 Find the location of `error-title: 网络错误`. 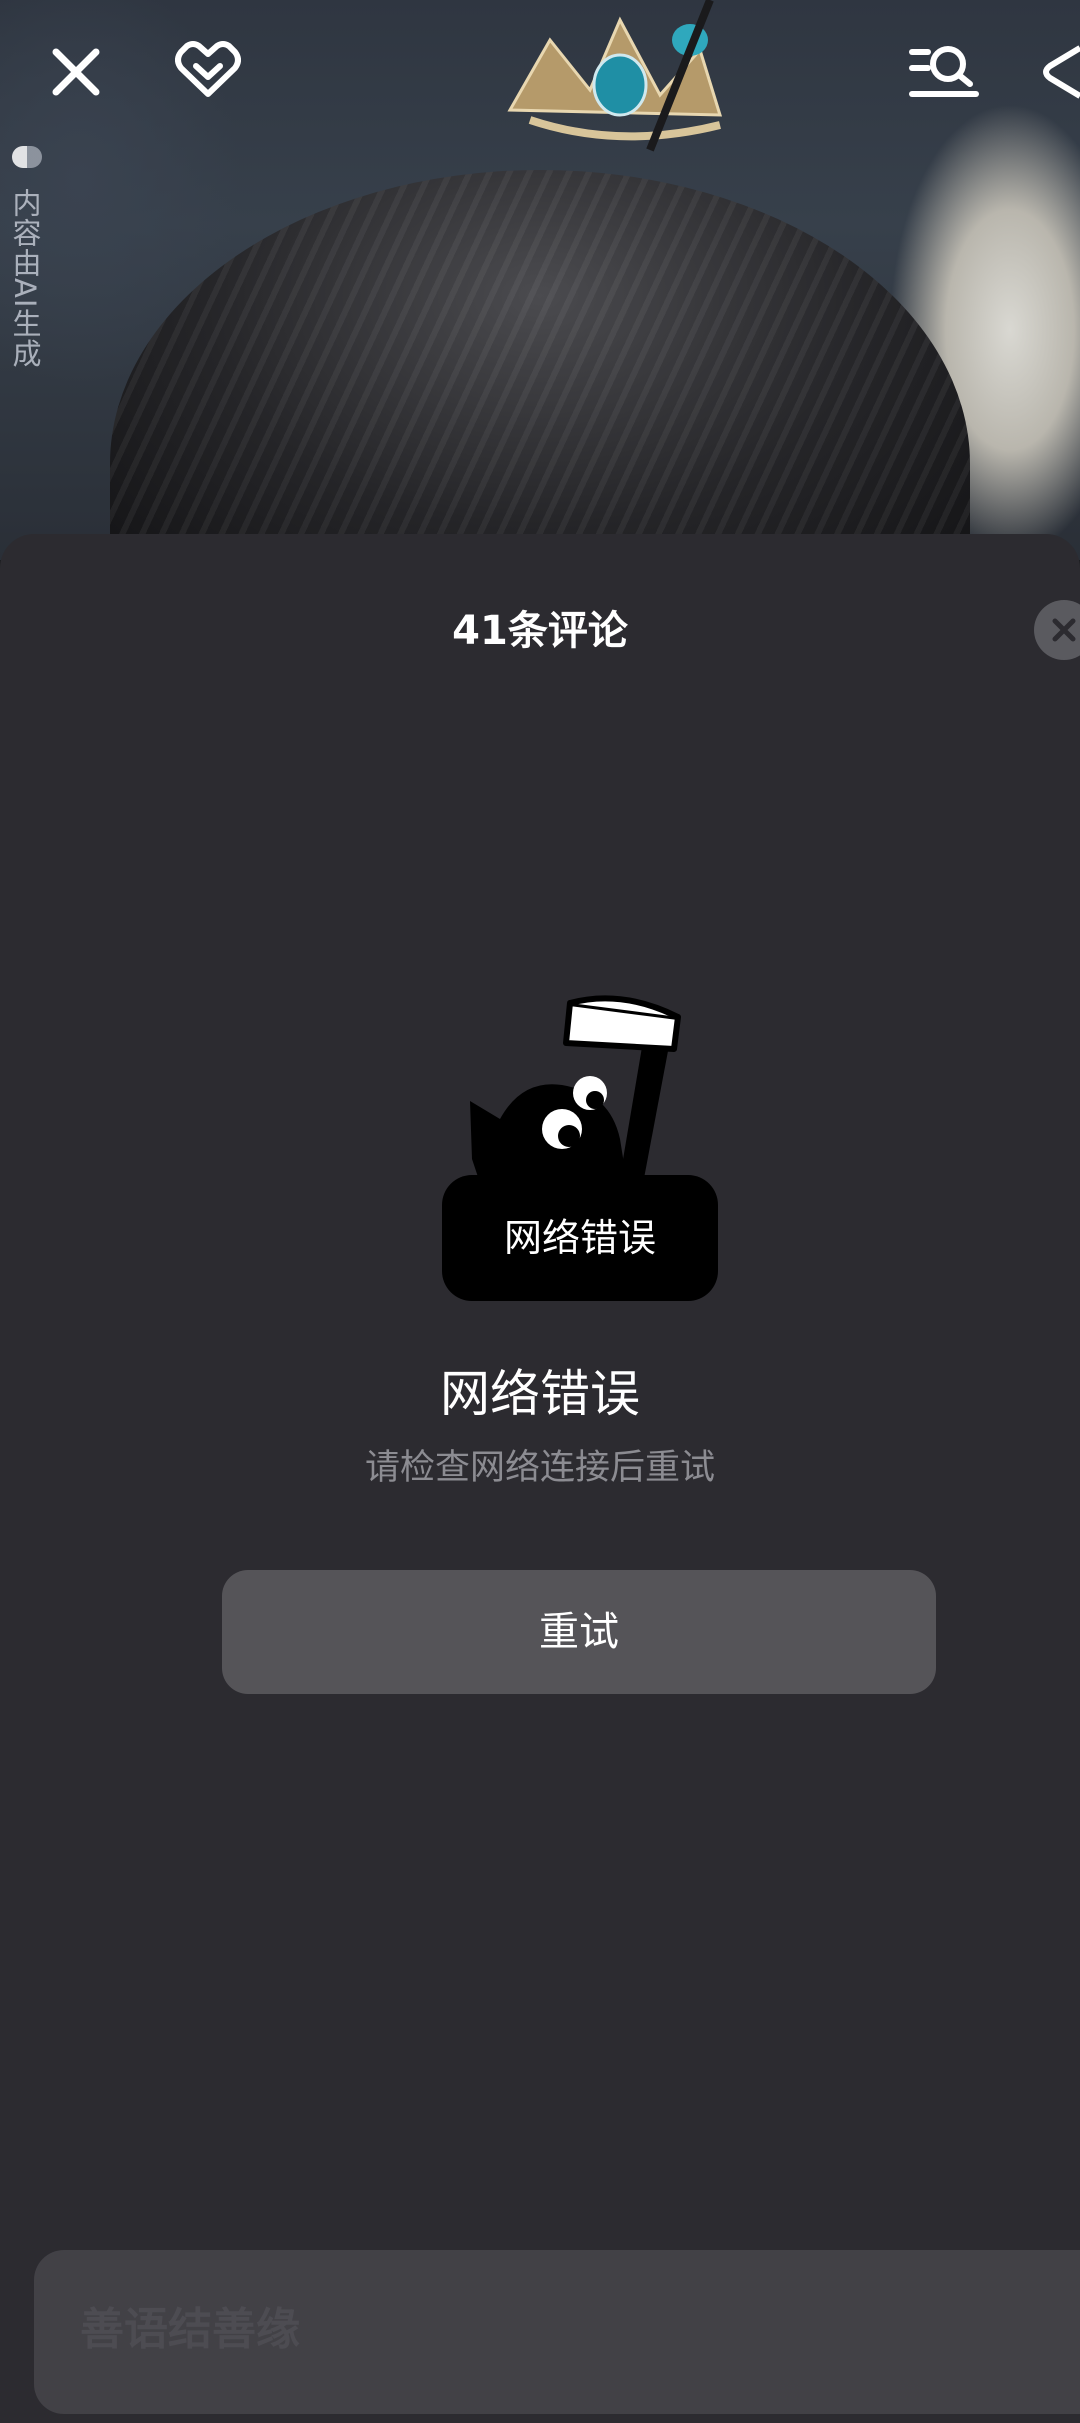

error-title: 网络错误 is located at coordinates (540, 1394).